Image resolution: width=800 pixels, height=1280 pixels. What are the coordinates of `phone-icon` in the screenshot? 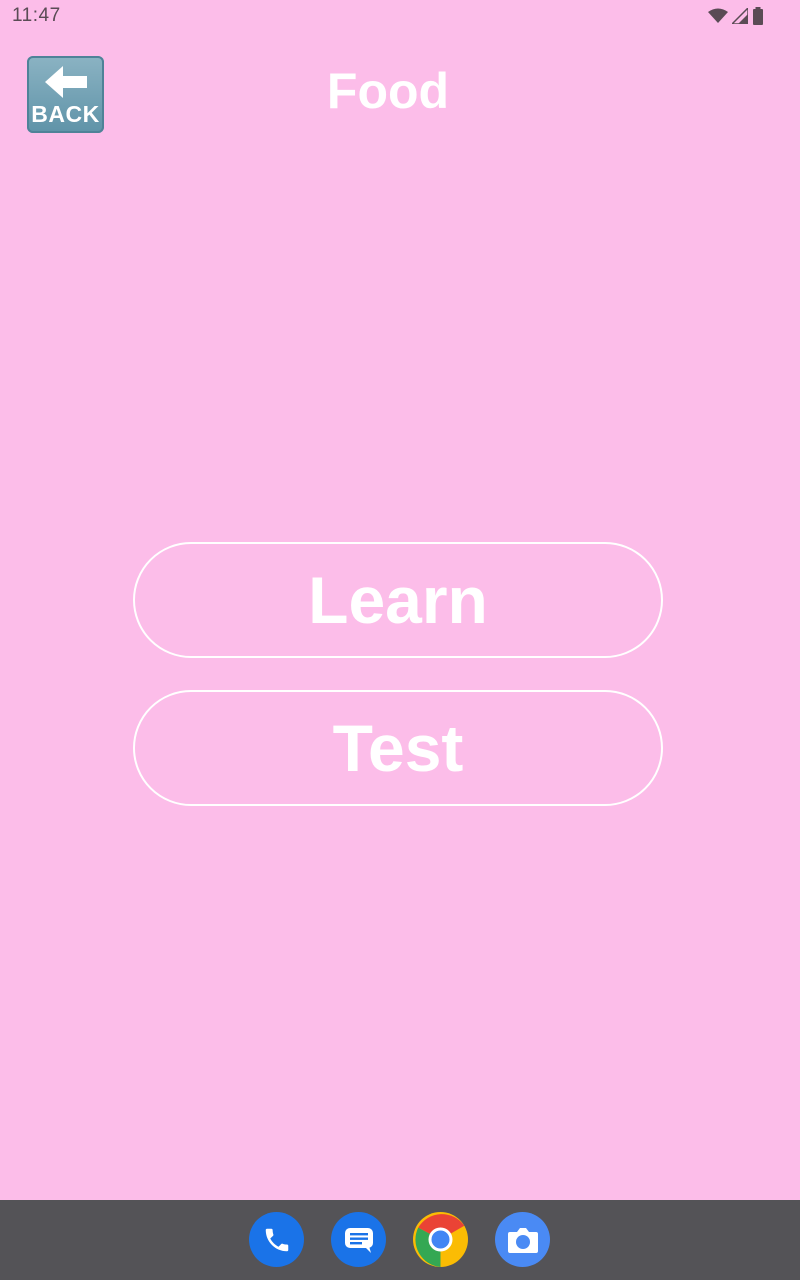 It's located at (276, 1239).